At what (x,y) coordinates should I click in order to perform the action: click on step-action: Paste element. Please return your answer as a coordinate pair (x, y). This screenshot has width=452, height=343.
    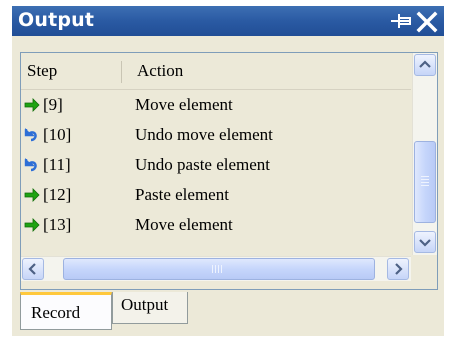
    Looking at the image, I should click on (182, 194).